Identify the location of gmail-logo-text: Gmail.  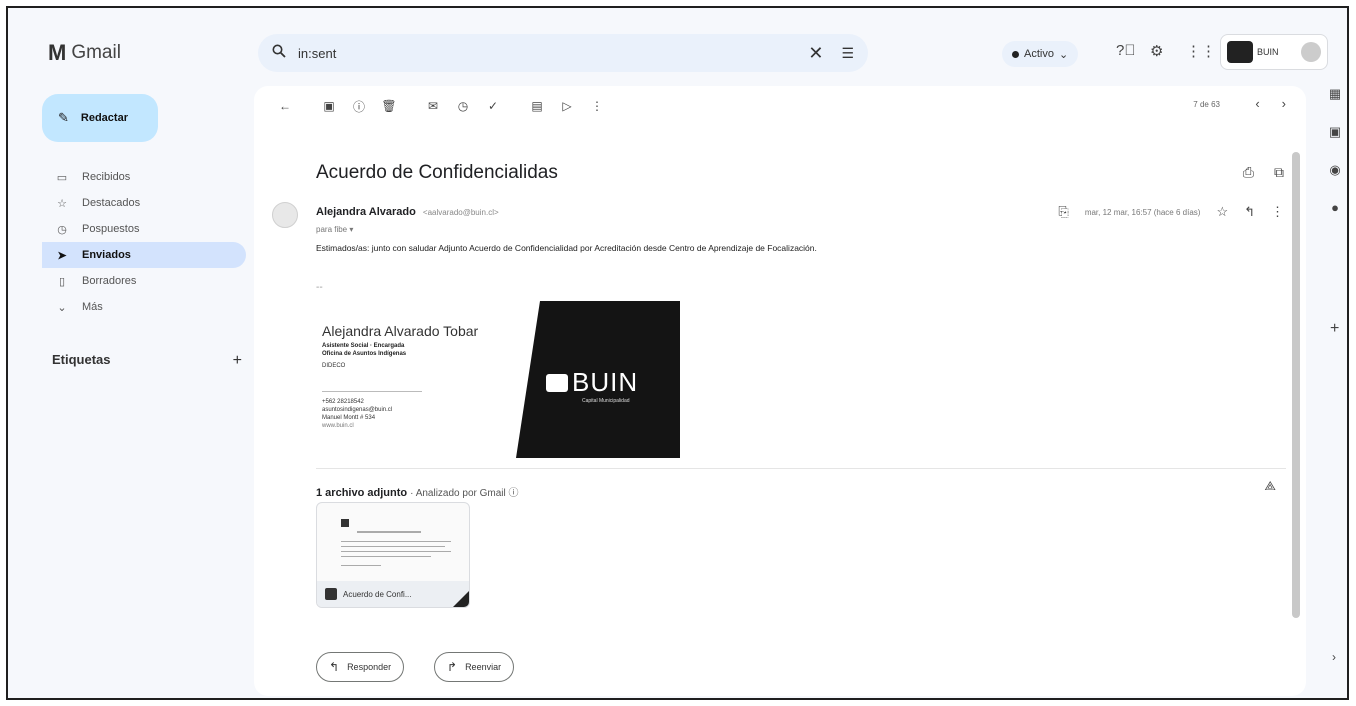
(96, 52).